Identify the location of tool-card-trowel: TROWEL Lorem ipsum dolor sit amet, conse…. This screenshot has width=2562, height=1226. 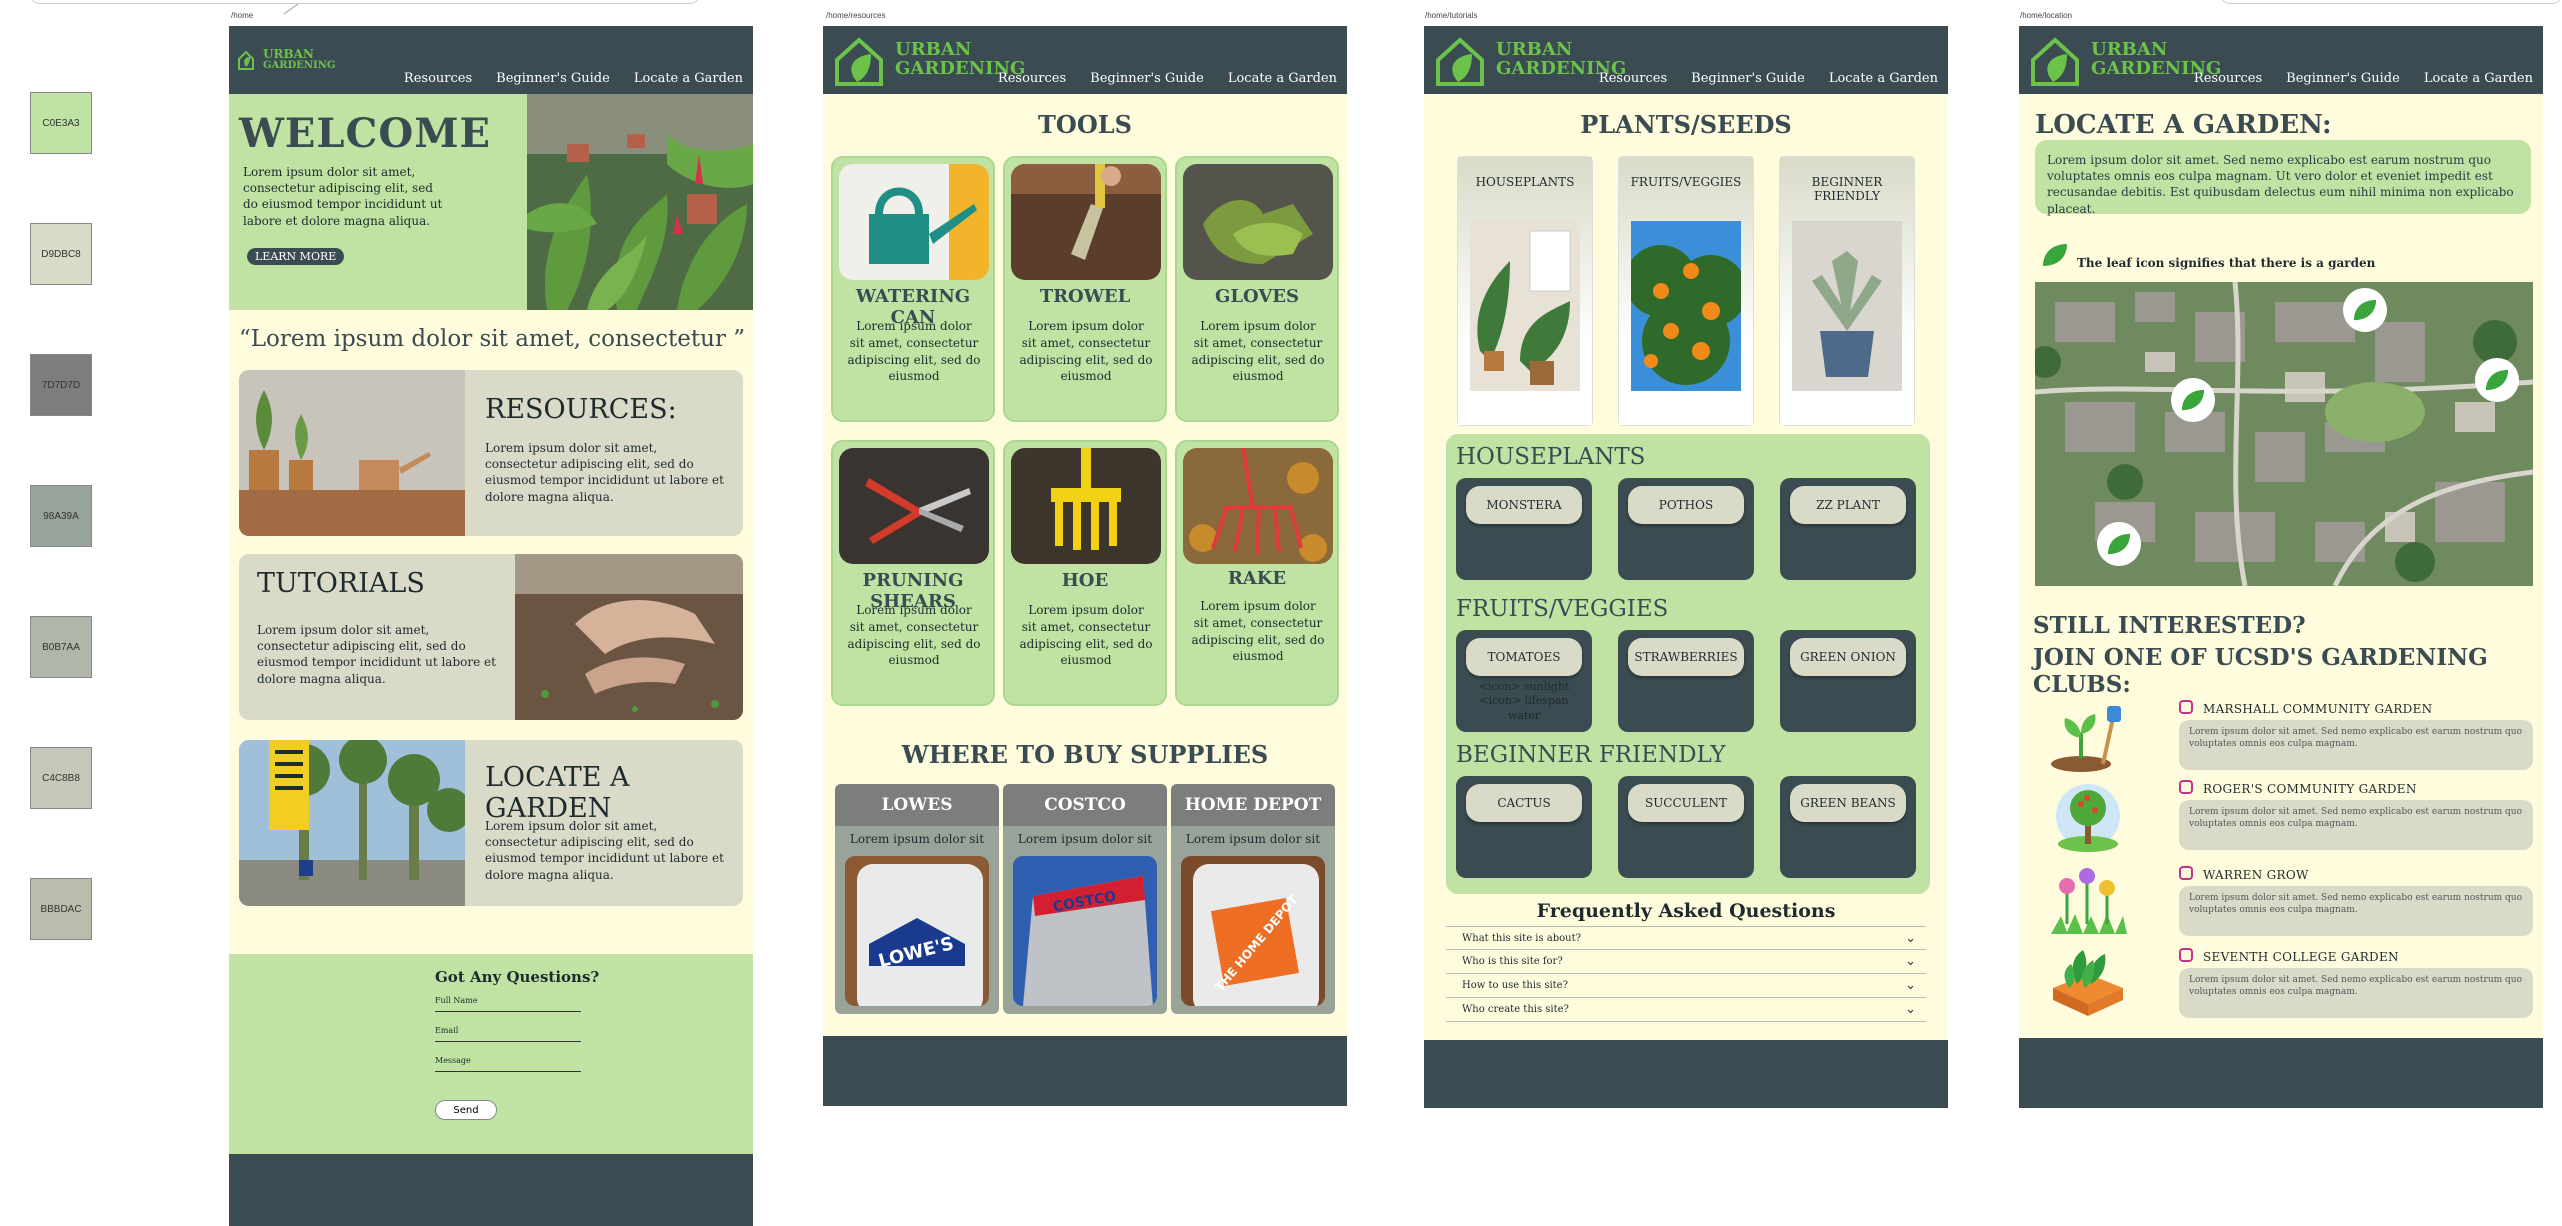
(1085, 289).